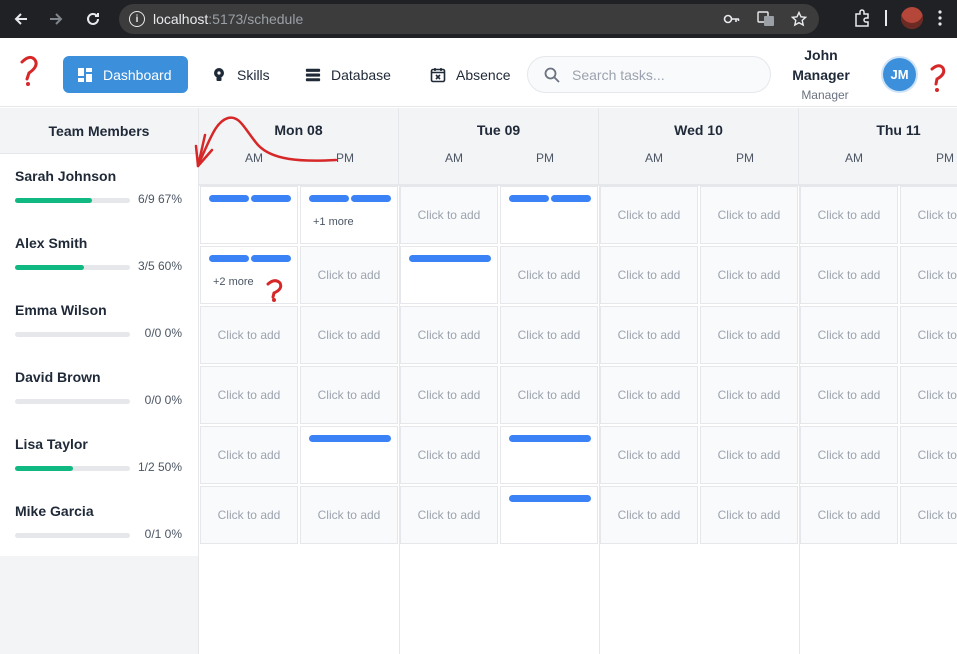 This screenshot has width=957, height=654. What do you see at coordinates (799, 19) in the screenshot?
I see `bookmark-star-icon` at bounding box center [799, 19].